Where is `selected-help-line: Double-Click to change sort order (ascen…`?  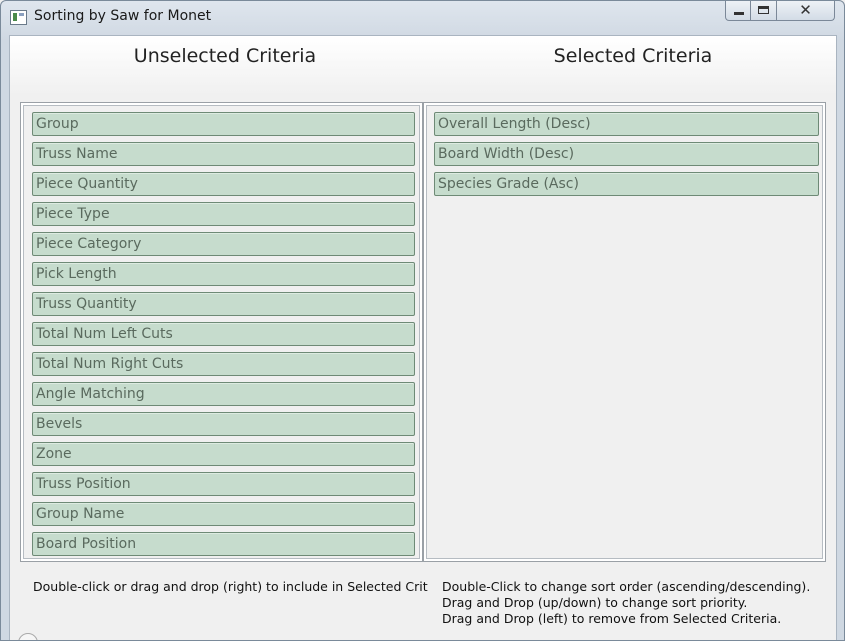
selected-help-line: Double-Click to change sort order (ascen… is located at coordinates (626, 586).